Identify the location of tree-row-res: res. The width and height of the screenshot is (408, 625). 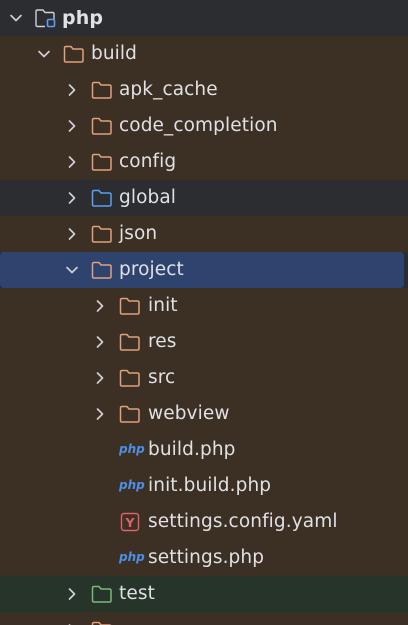
(204, 342).